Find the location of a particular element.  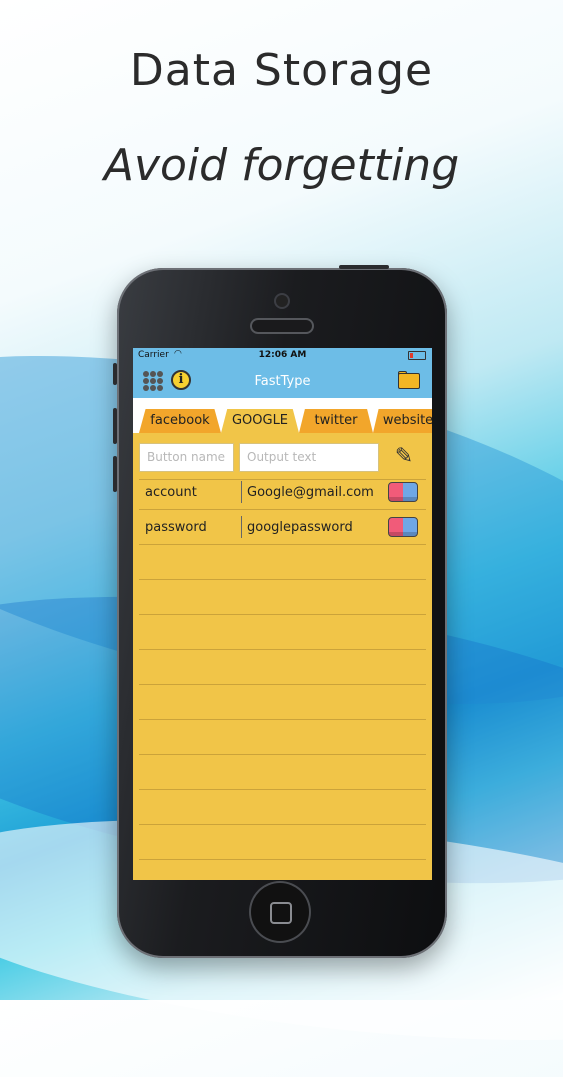

category-tabs: facebook GOOGLE twitter website is located at coordinates (282, 421).